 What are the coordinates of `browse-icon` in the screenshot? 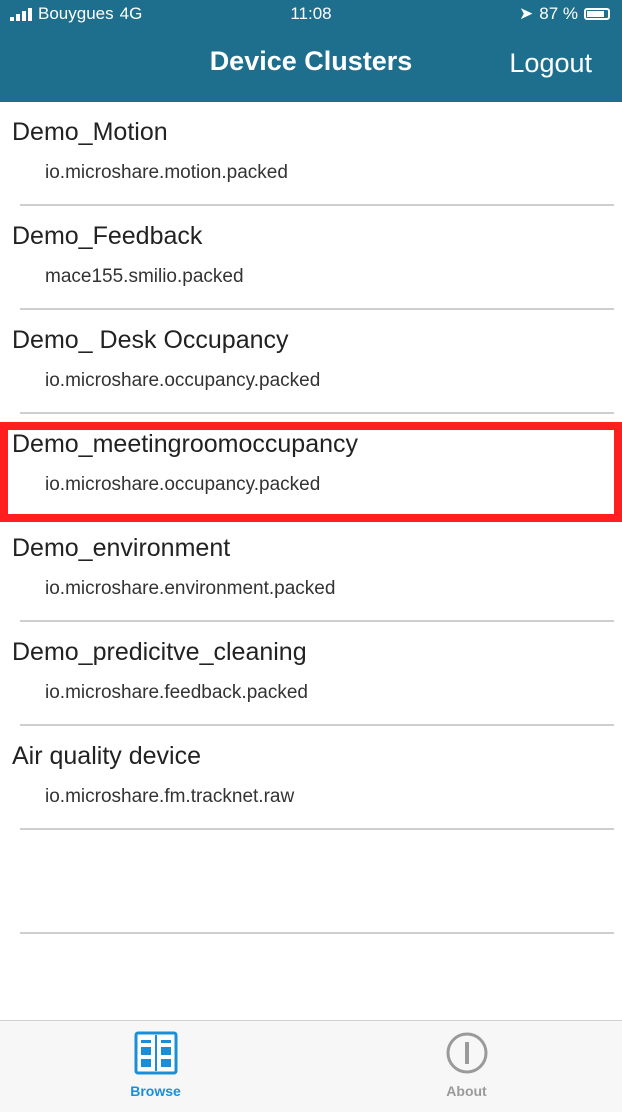 It's located at (156, 1055).